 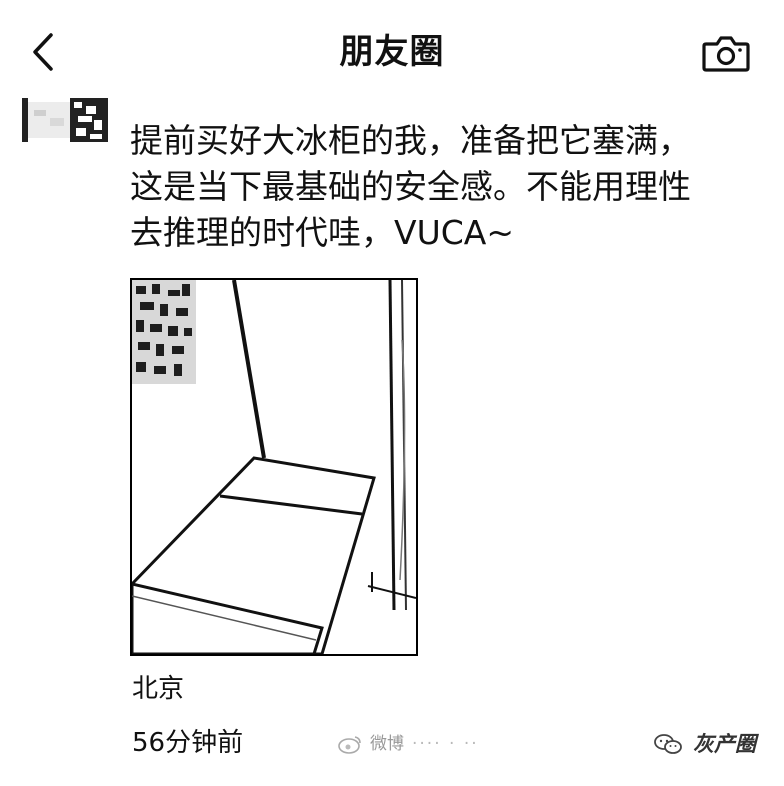 I want to click on avatar, so click(x=65, y=121).